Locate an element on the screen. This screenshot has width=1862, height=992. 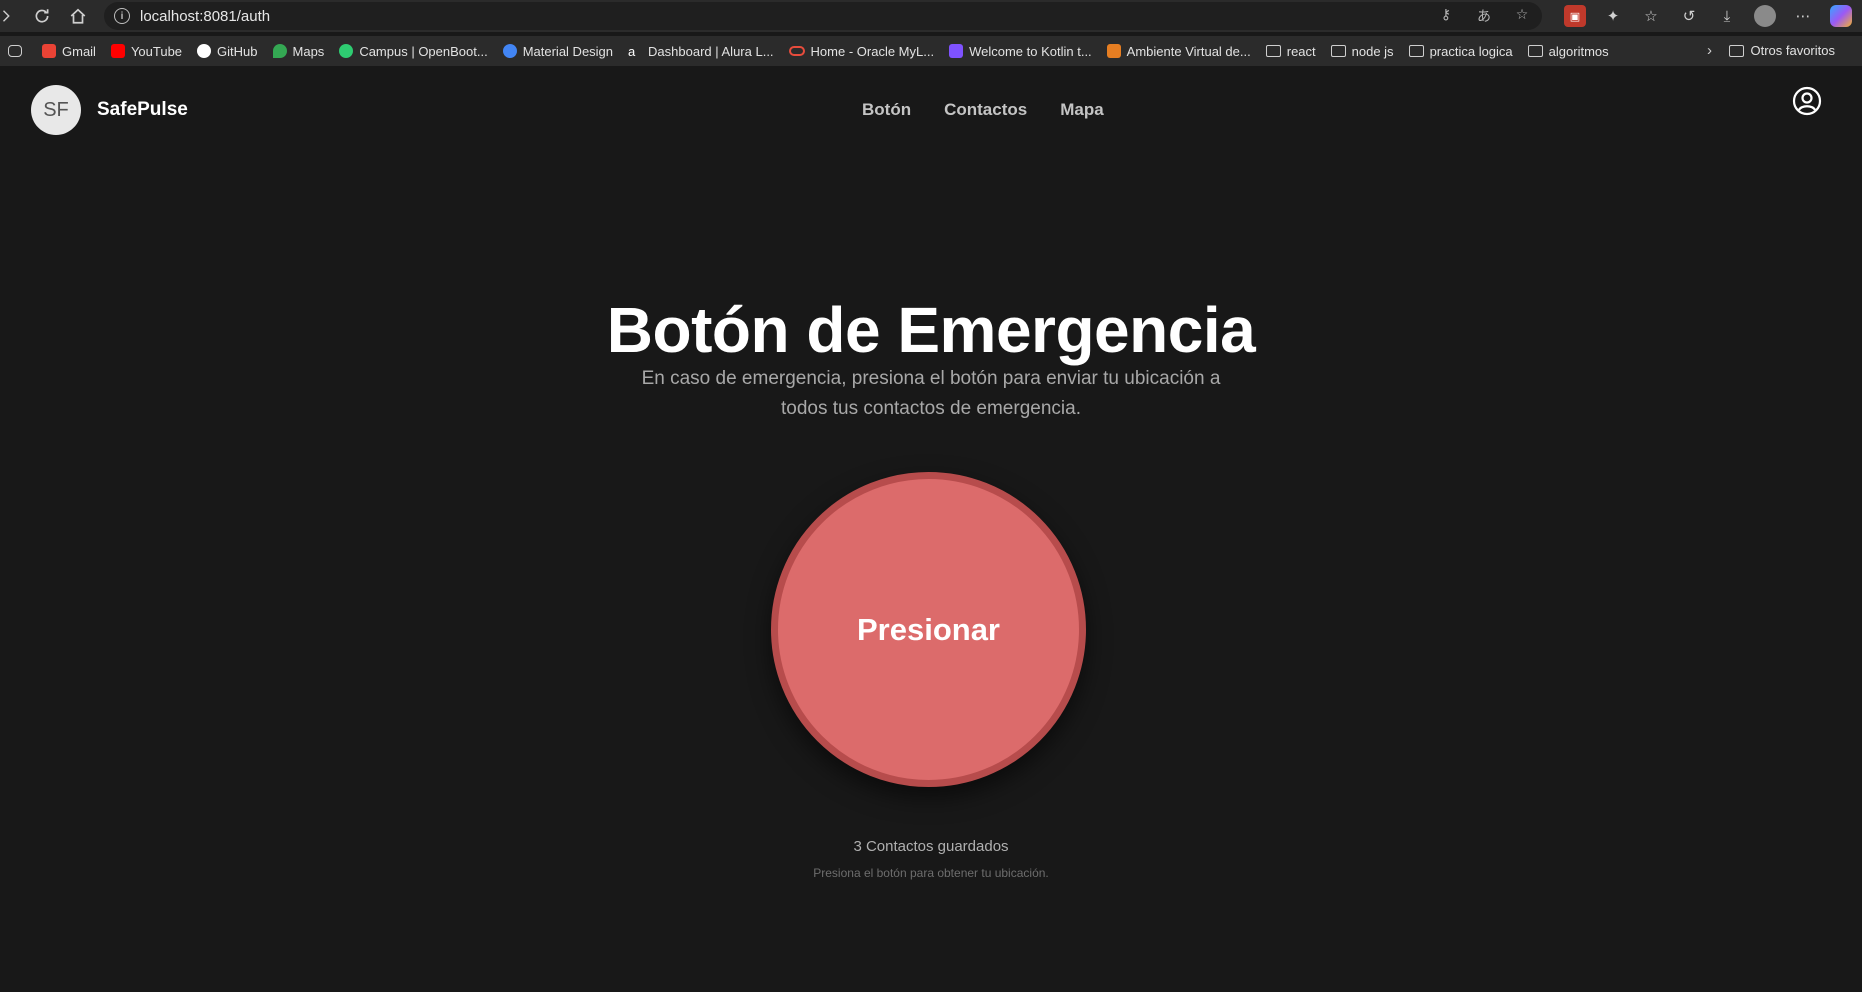
oracle-icon is located at coordinates (796, 51).